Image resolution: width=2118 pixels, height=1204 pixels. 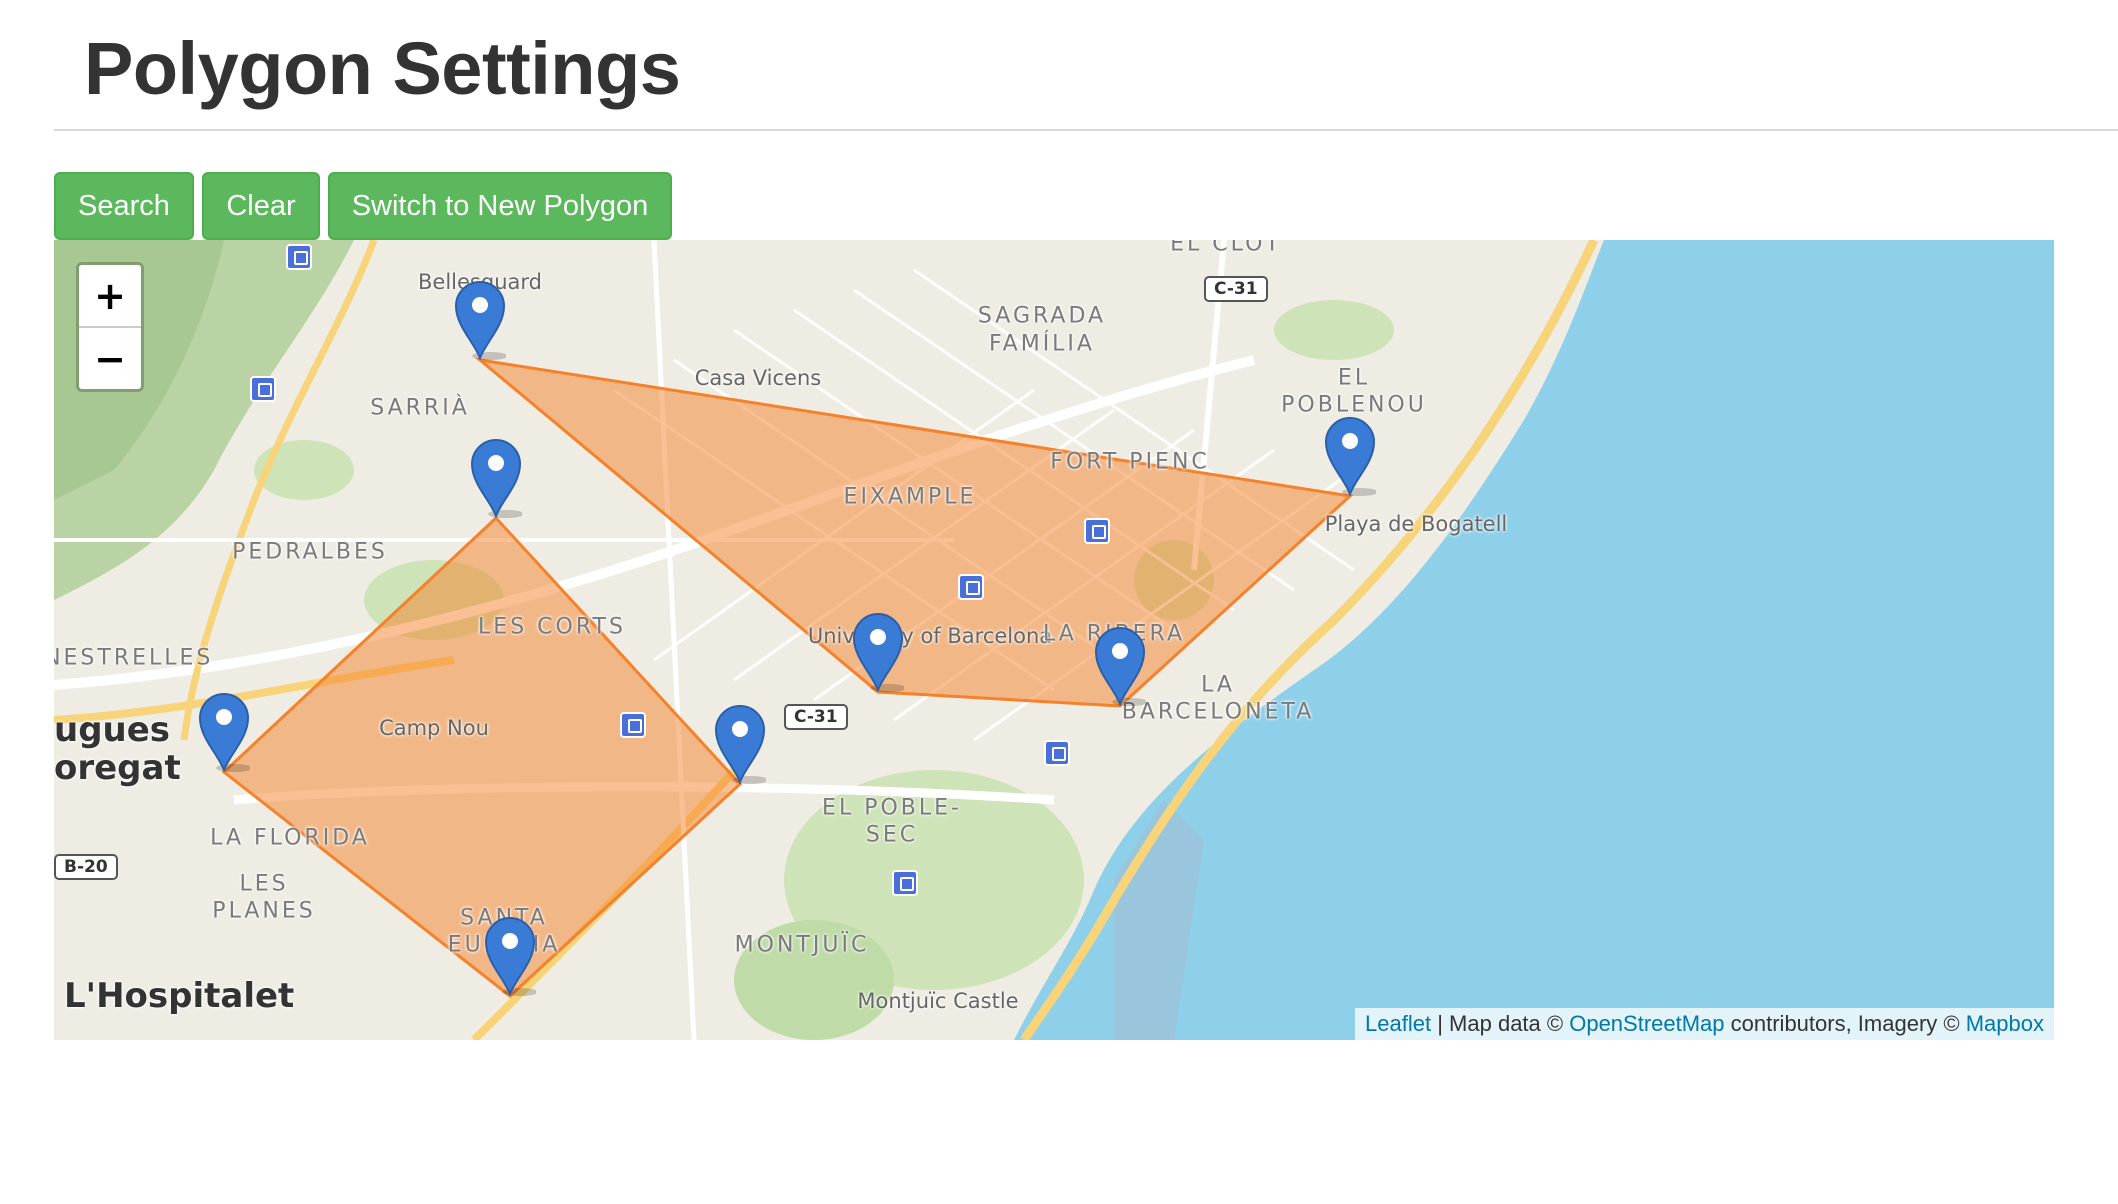 What do you see at coordinates (1845, 1023) in the screenshot?
I see `attribution-text-2: contributors, Imagery ©` at bounding box center [1845, 1023].